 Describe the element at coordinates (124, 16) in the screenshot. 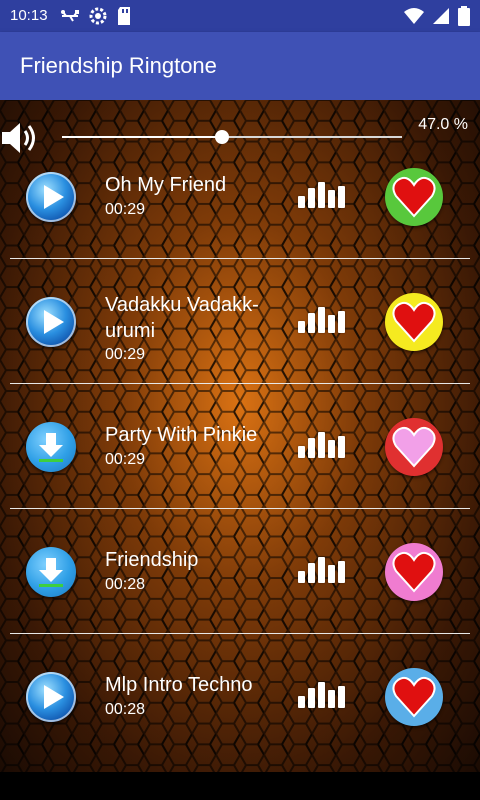

I see `sd-card-icon` at that location.